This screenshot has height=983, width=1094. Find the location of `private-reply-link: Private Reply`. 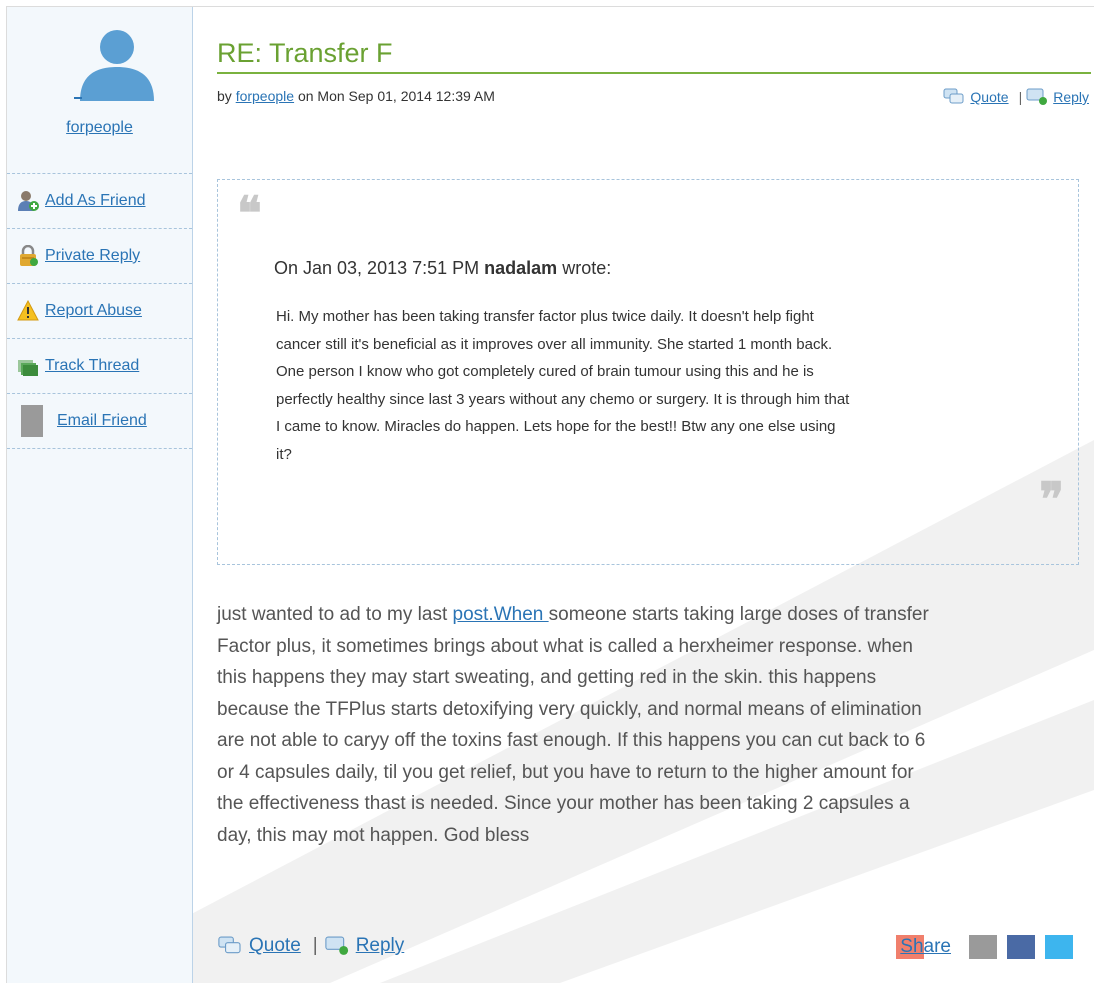

private-reply-link: Private Reply is located at coordinates (92, 256).